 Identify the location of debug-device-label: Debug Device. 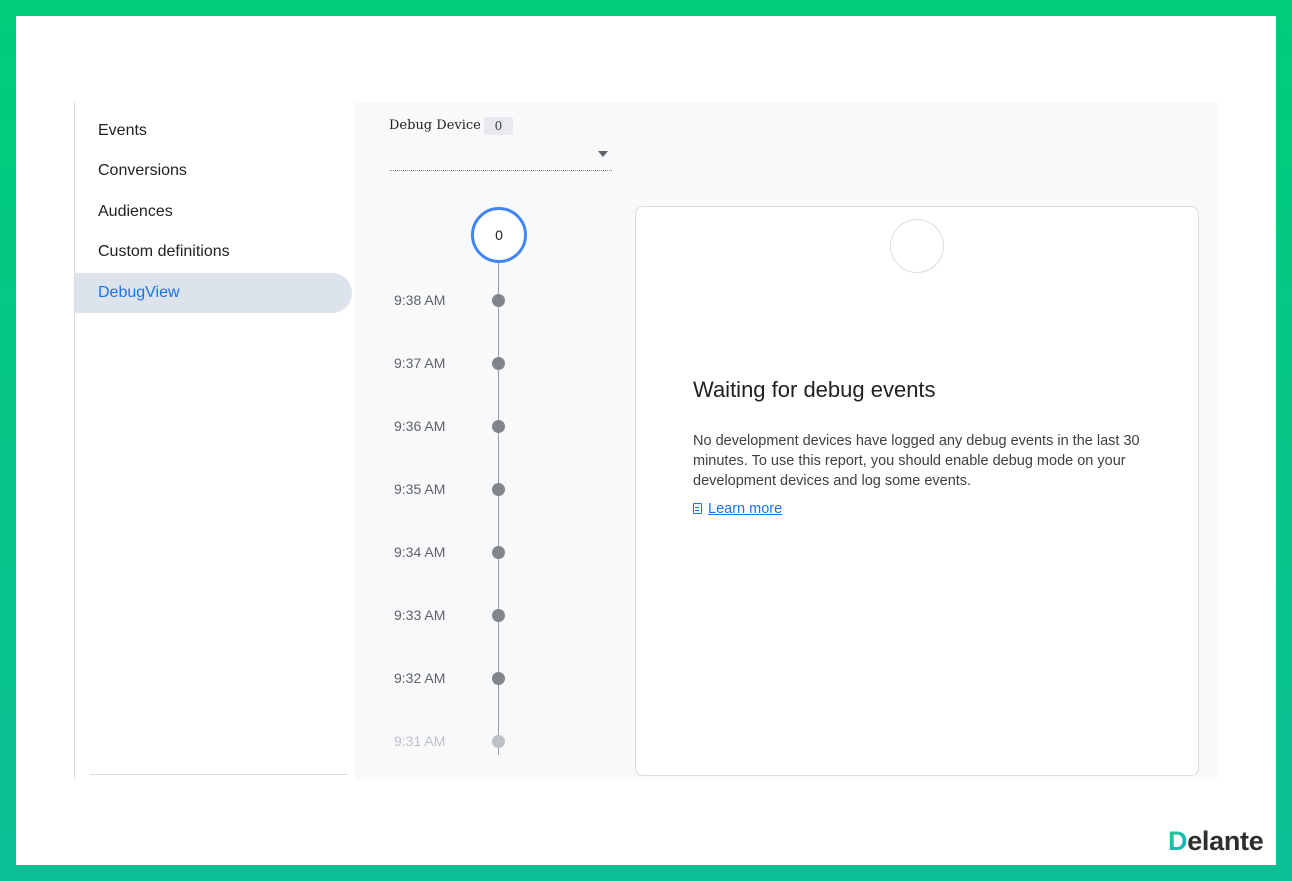
(435, 125).